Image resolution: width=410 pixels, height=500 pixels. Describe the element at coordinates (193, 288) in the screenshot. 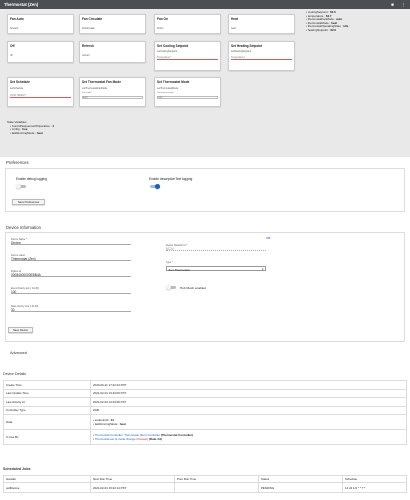

I see `hub-mesh-label: Hub Mesh enabled` at that location.